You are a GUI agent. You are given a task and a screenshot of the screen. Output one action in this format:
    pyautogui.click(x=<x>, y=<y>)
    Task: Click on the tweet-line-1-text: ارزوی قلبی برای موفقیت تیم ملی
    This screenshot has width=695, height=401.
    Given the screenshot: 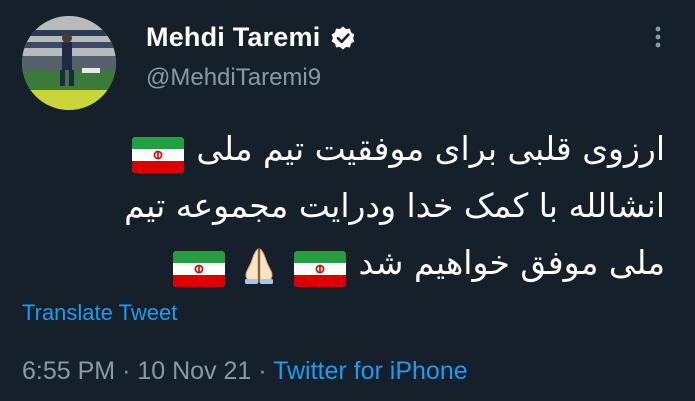 What is the action you would take?
    pyautogui.click(x=430, y=148)
    